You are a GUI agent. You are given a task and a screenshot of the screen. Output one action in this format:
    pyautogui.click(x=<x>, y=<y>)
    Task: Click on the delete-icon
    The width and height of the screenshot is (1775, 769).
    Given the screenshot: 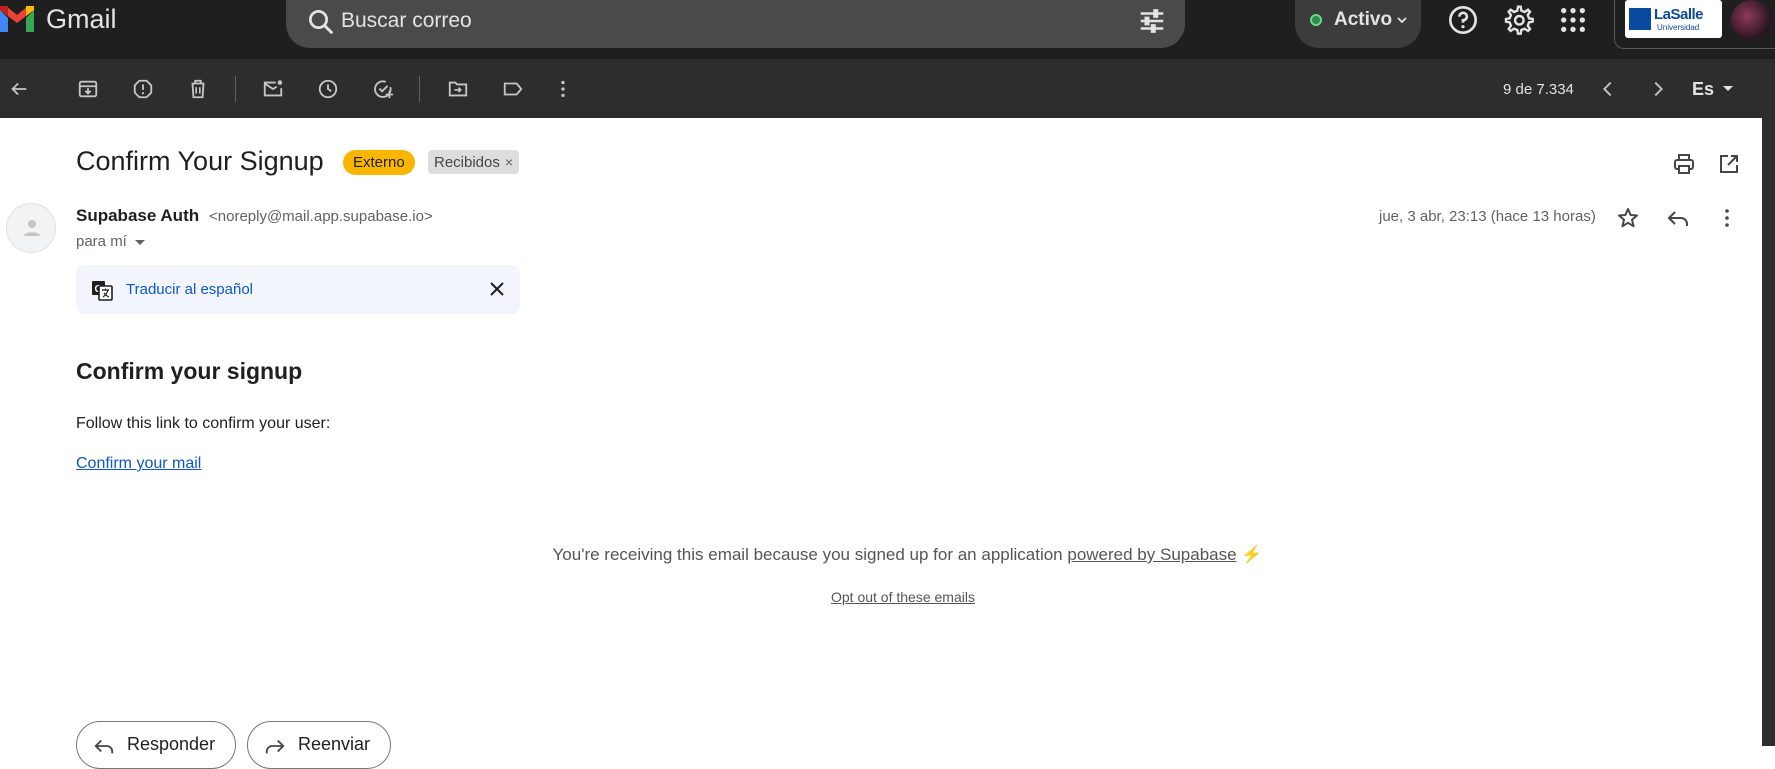 What is the action you would take?
    pyautogui.click(x=198, y=89)
    